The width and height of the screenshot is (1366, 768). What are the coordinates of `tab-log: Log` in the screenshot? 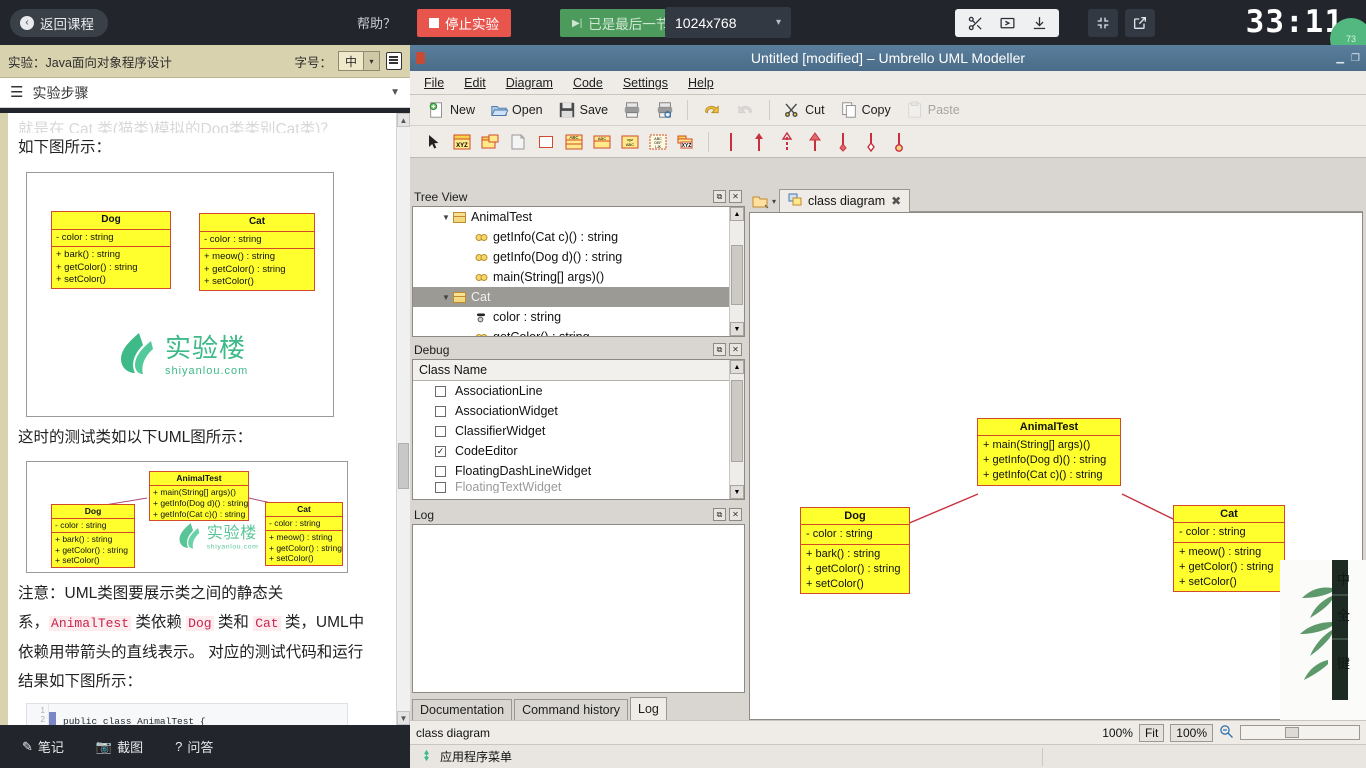 It's located at (648, 708).